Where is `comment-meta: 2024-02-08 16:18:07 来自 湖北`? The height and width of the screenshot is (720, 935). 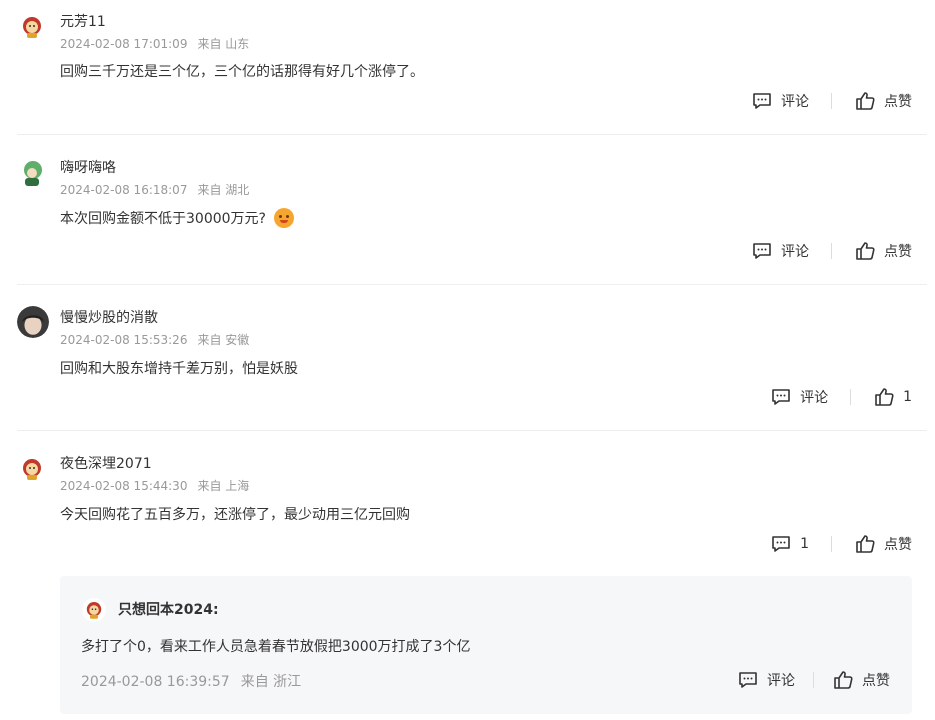
comment-meta: 2024-02-08 16:18:07 来自 湖北 is located at coordinates (154, 189).